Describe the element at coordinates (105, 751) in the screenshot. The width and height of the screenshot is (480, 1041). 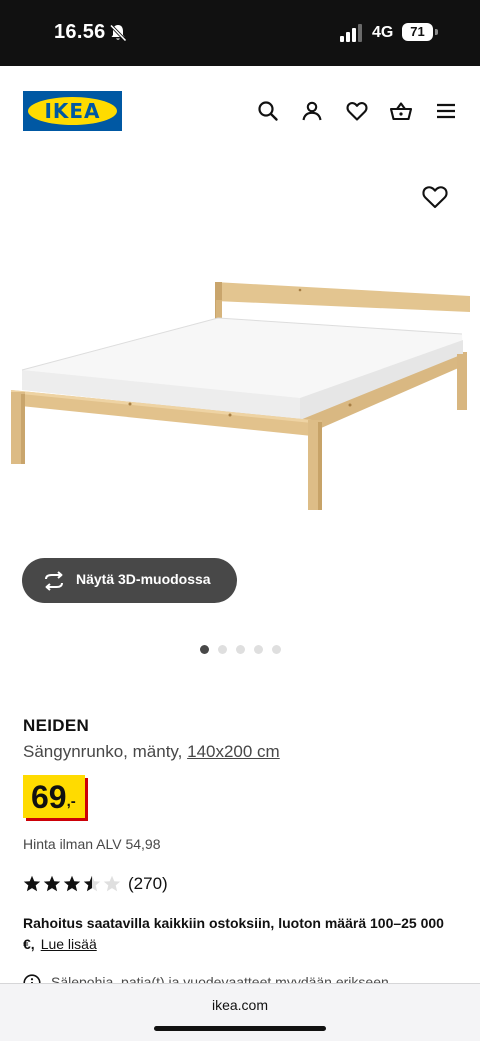
I see `product-description-text: Sängynrunko, mänty,` at that location.